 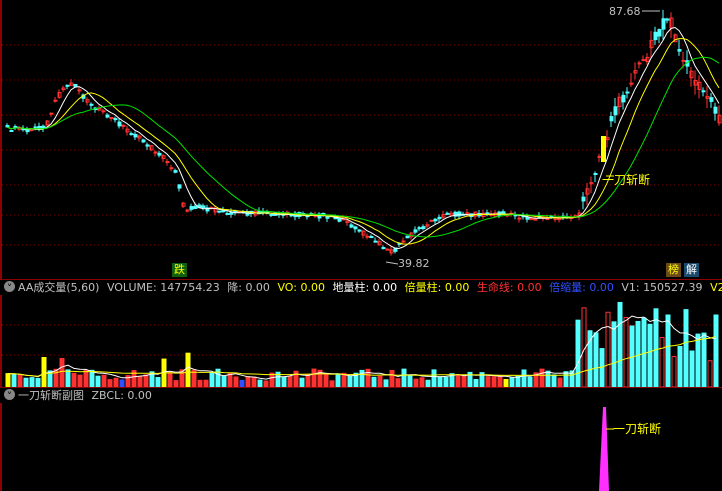 I want to click on sub-title: 一刀斩断副图, so click(x=51, y=395).